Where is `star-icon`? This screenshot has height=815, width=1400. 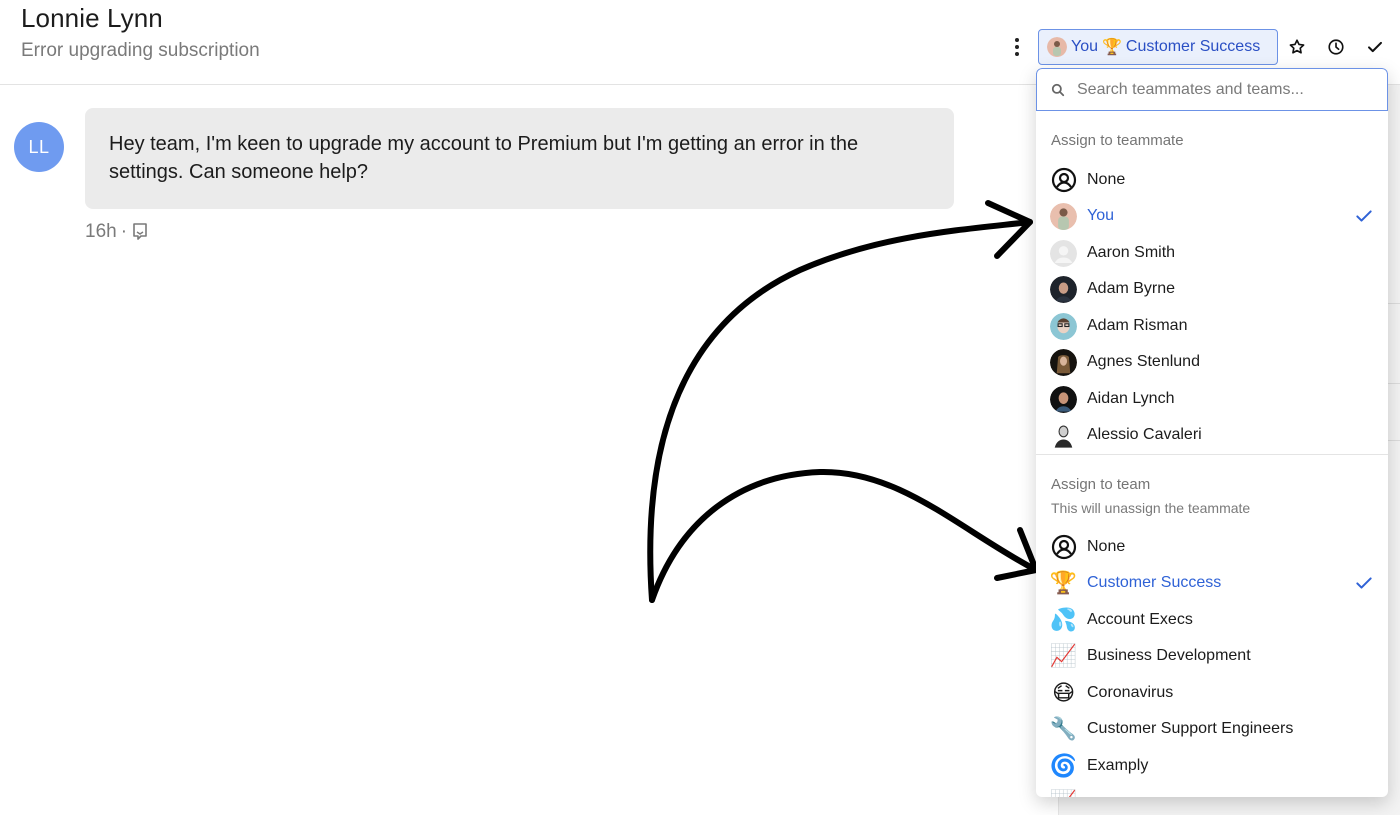 star-icon is located at coordinates (1297, 46).